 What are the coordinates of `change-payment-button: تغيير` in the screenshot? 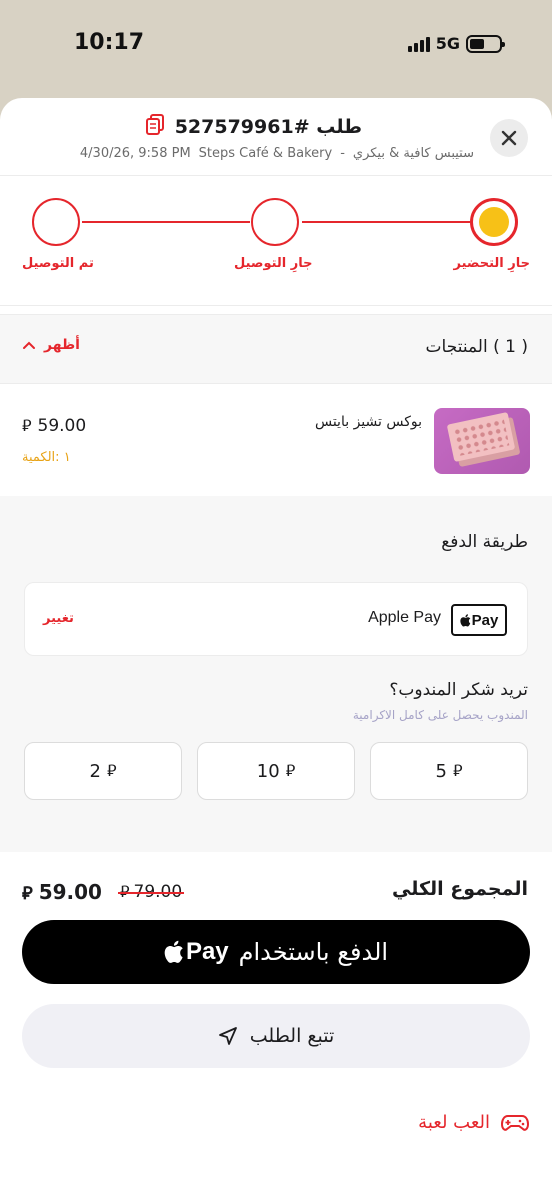 It's located at (58, 618).